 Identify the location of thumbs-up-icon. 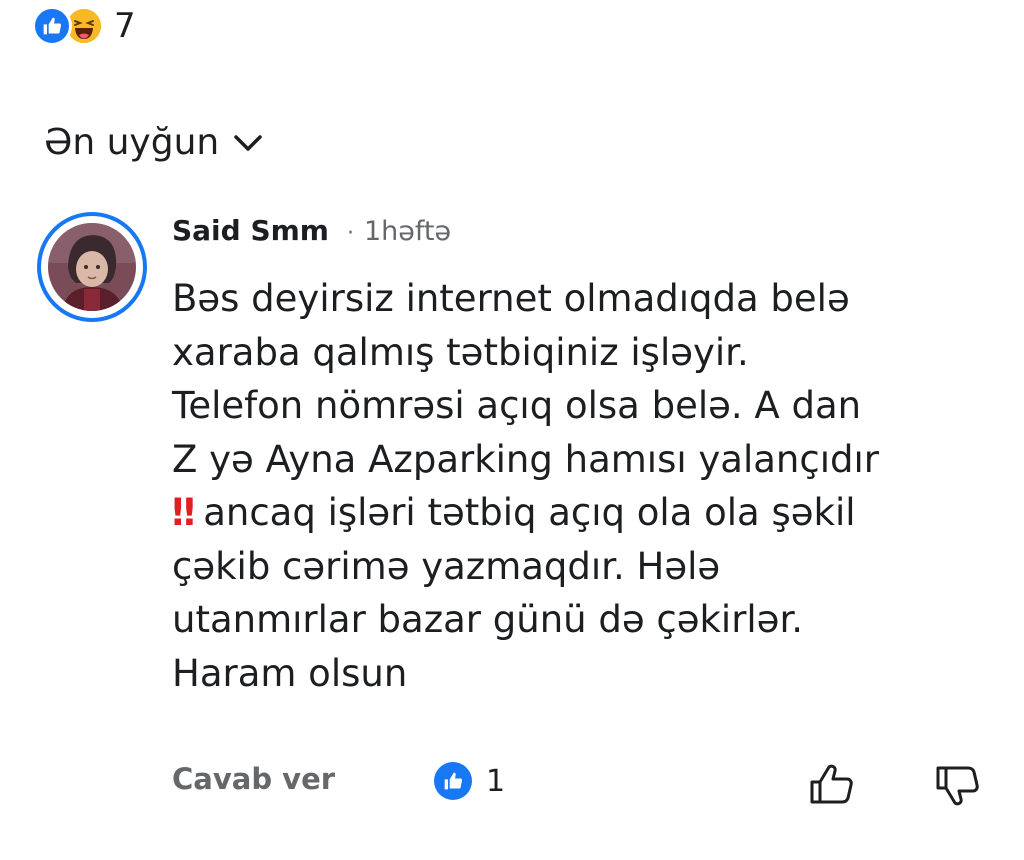
(831, 784).